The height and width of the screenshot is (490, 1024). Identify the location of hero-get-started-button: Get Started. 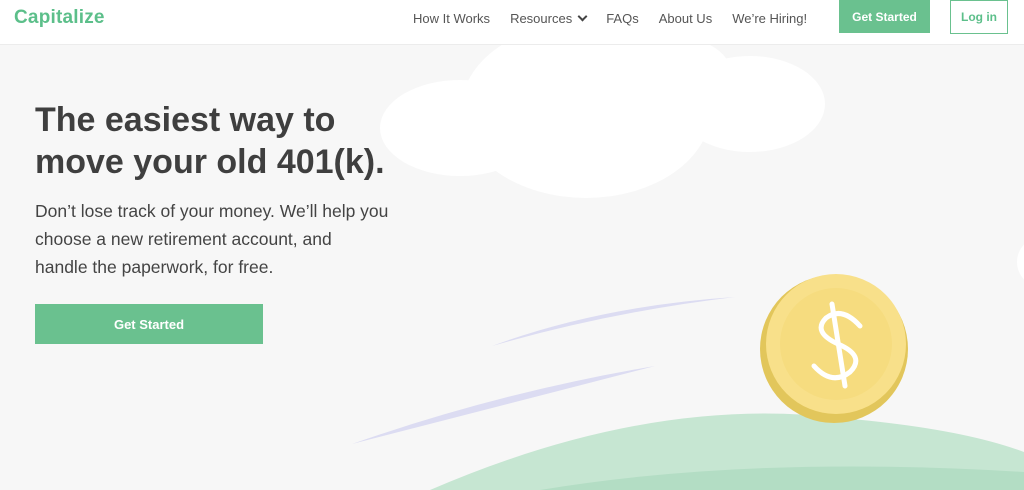
(149, 324).